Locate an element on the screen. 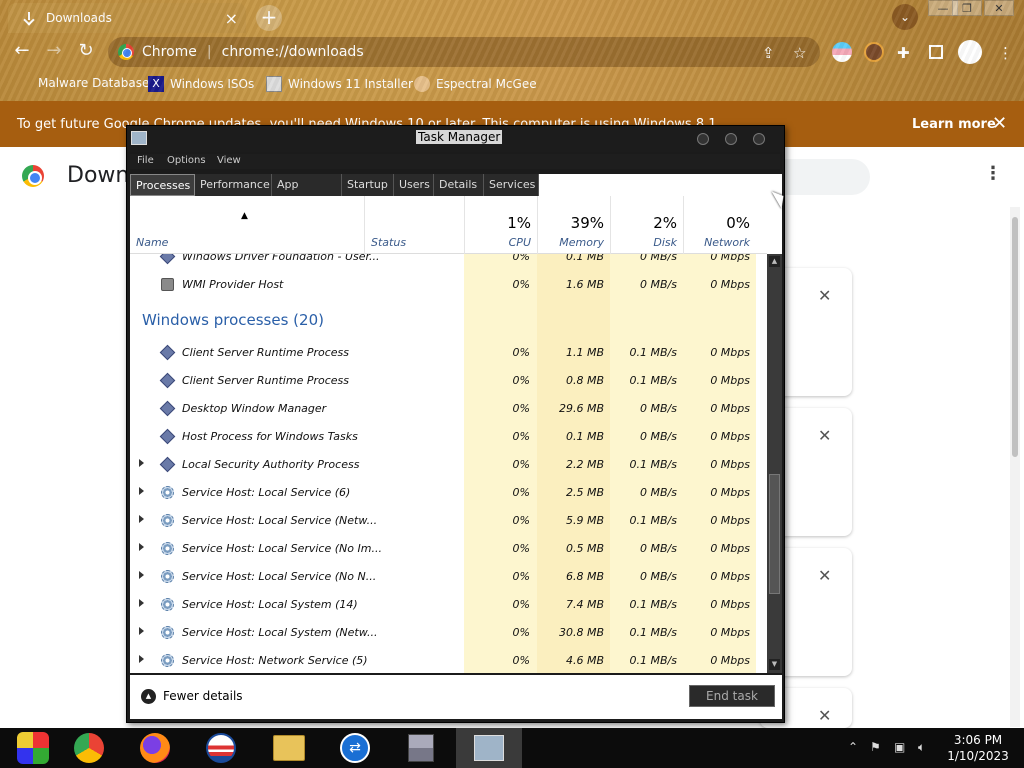  column-disk: 2% Disk is located at coordinates (646, 225).